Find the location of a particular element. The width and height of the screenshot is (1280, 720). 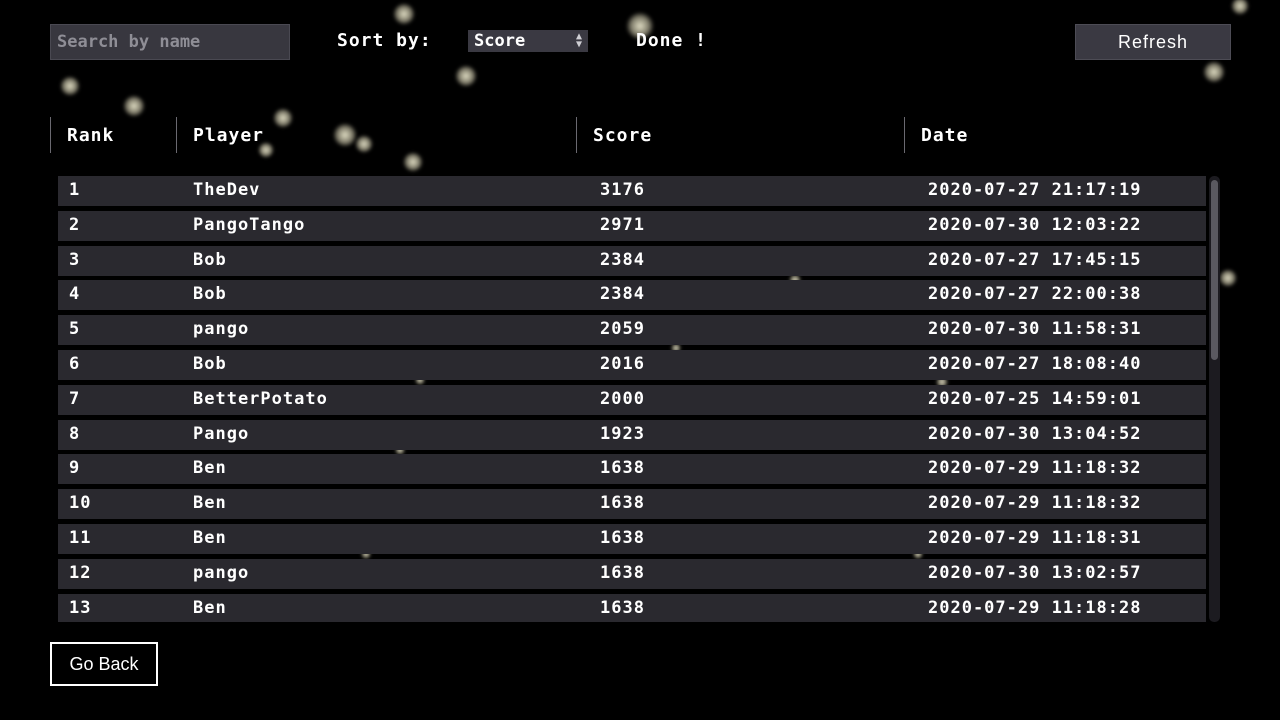

column-header-rank: Rank is located at coordinates (113, 135).